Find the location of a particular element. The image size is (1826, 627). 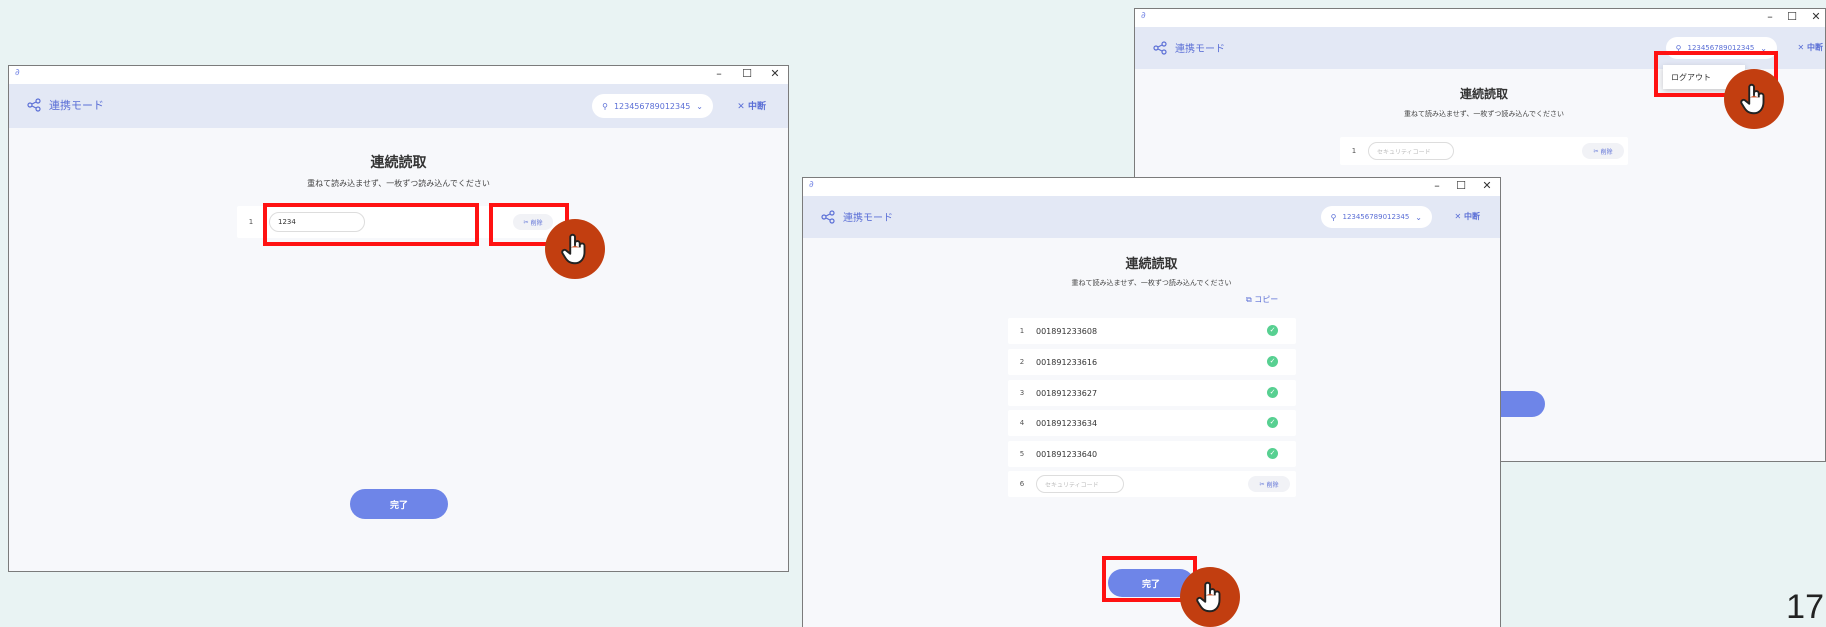

code-value: 001891233640 is located at coordinates (1067, 454).